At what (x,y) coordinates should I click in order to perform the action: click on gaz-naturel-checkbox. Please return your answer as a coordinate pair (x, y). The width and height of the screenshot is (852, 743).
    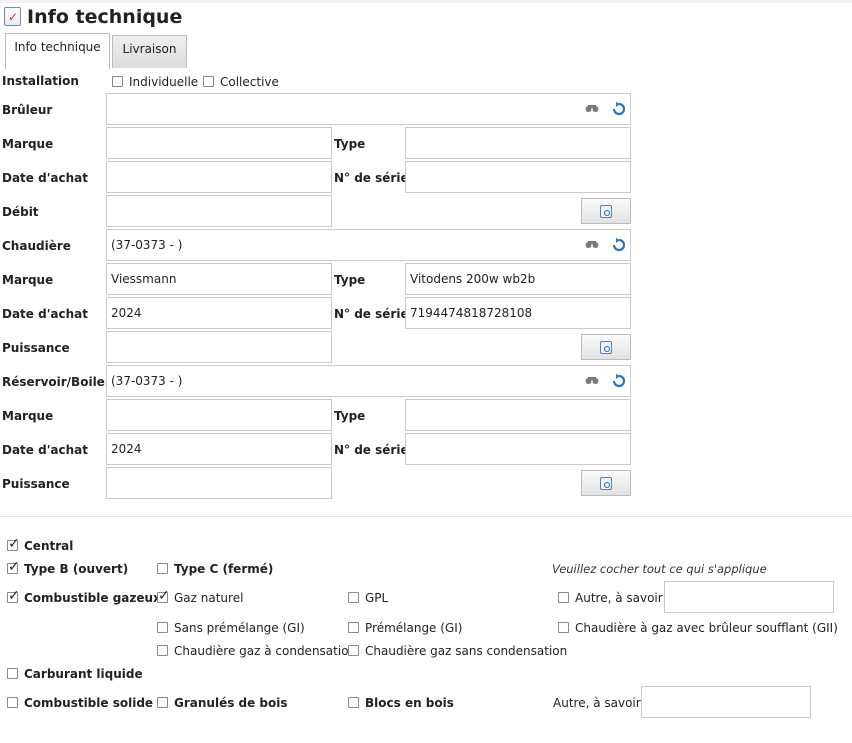
    Looking at the image, I should click on (163, 596).